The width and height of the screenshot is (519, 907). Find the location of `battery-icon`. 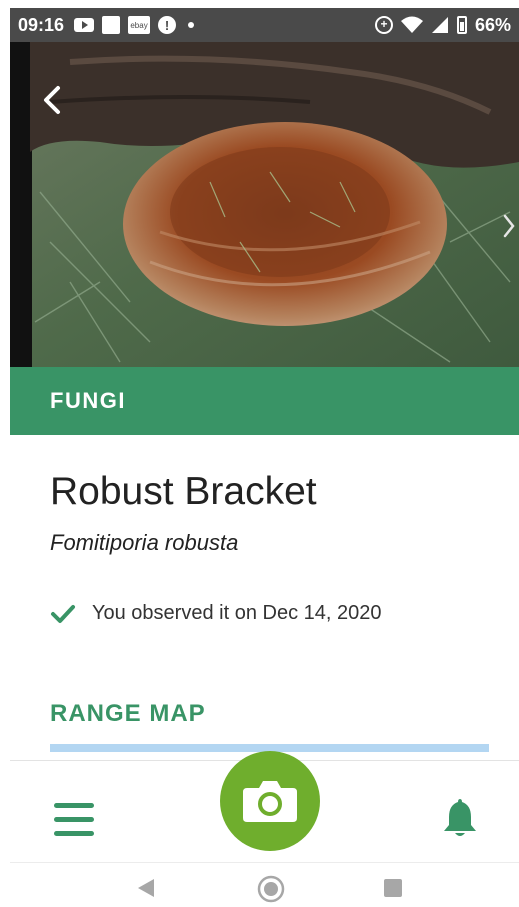

battery-icon is located at coordinates (461, 25).